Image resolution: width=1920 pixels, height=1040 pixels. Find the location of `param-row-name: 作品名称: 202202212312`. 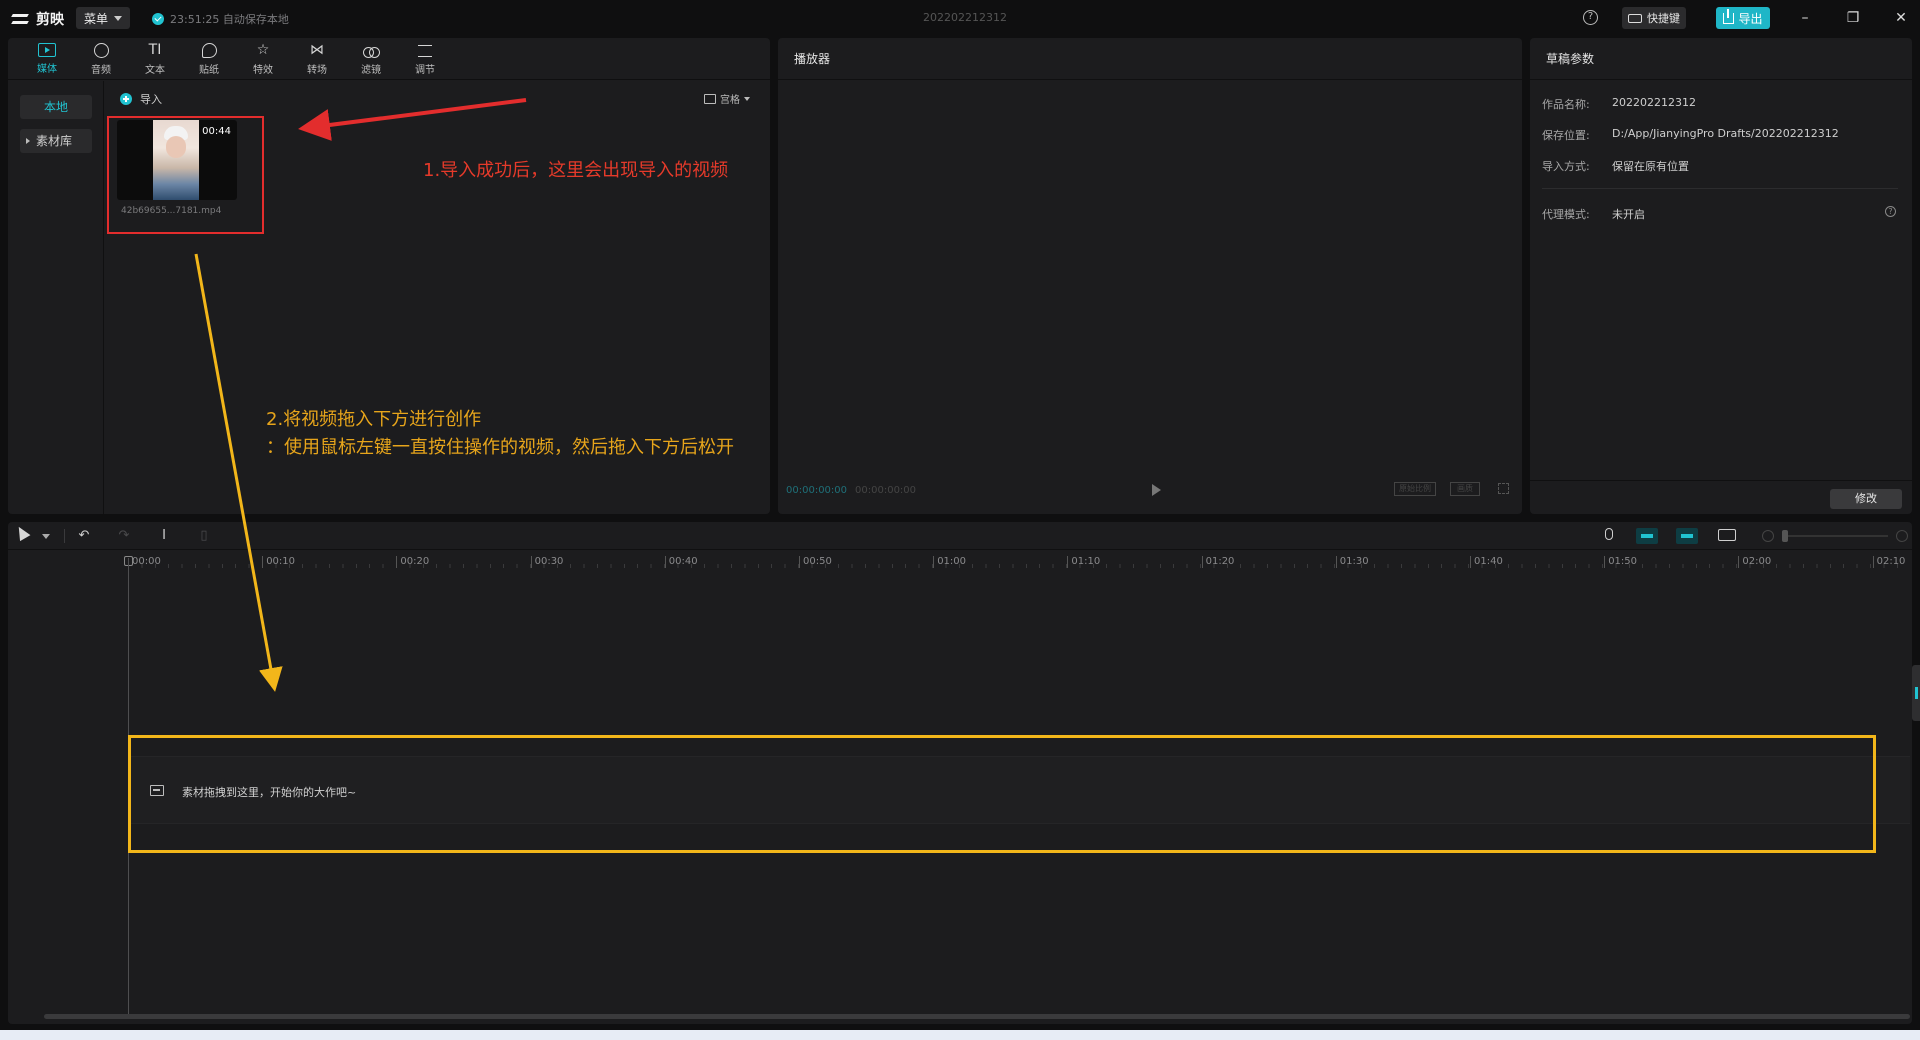

param-row-name: 作品名称: 202202212312 is located at coordinates (1719, 104).